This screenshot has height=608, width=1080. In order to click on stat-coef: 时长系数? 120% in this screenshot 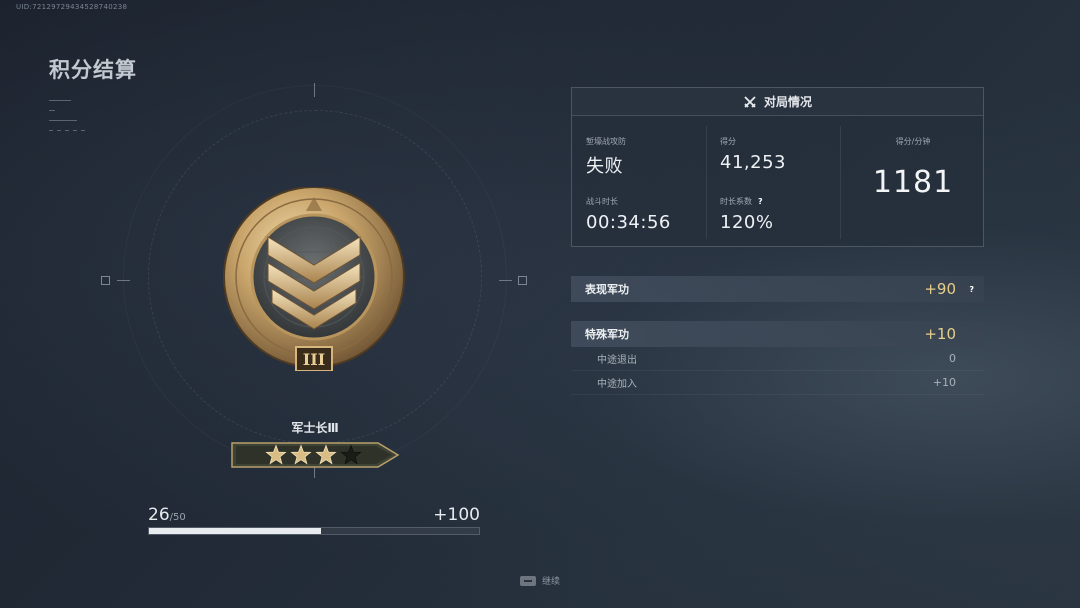, I will do `click(746, 214)`.